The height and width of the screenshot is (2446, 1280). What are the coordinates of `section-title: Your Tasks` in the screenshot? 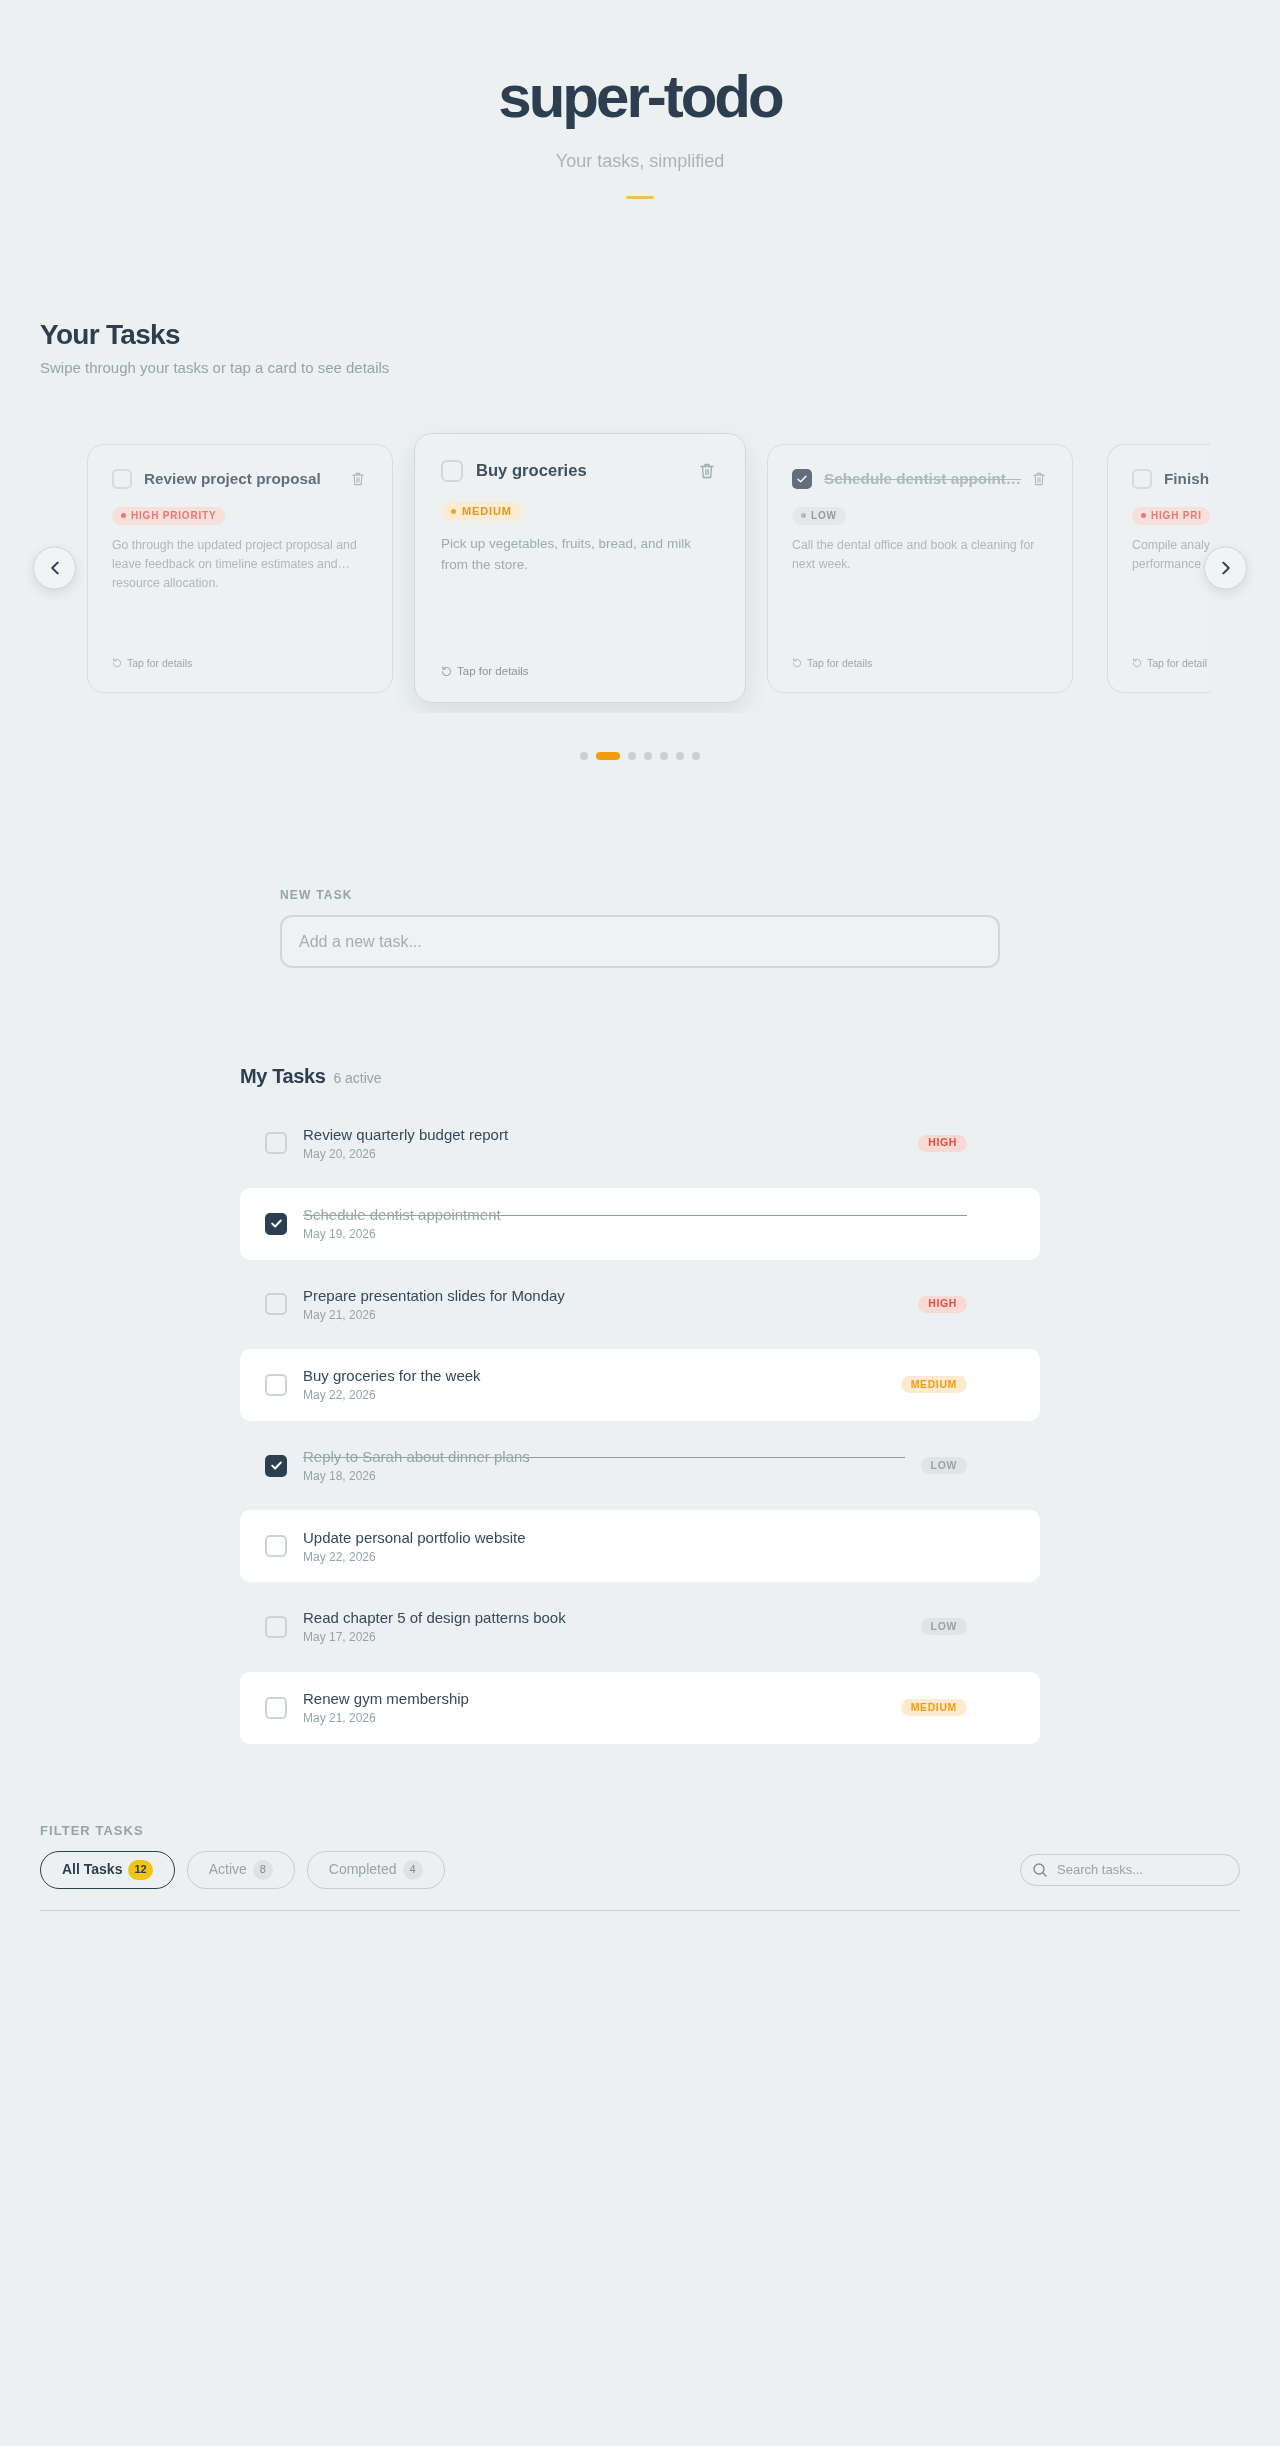 It's located at (110, 335).